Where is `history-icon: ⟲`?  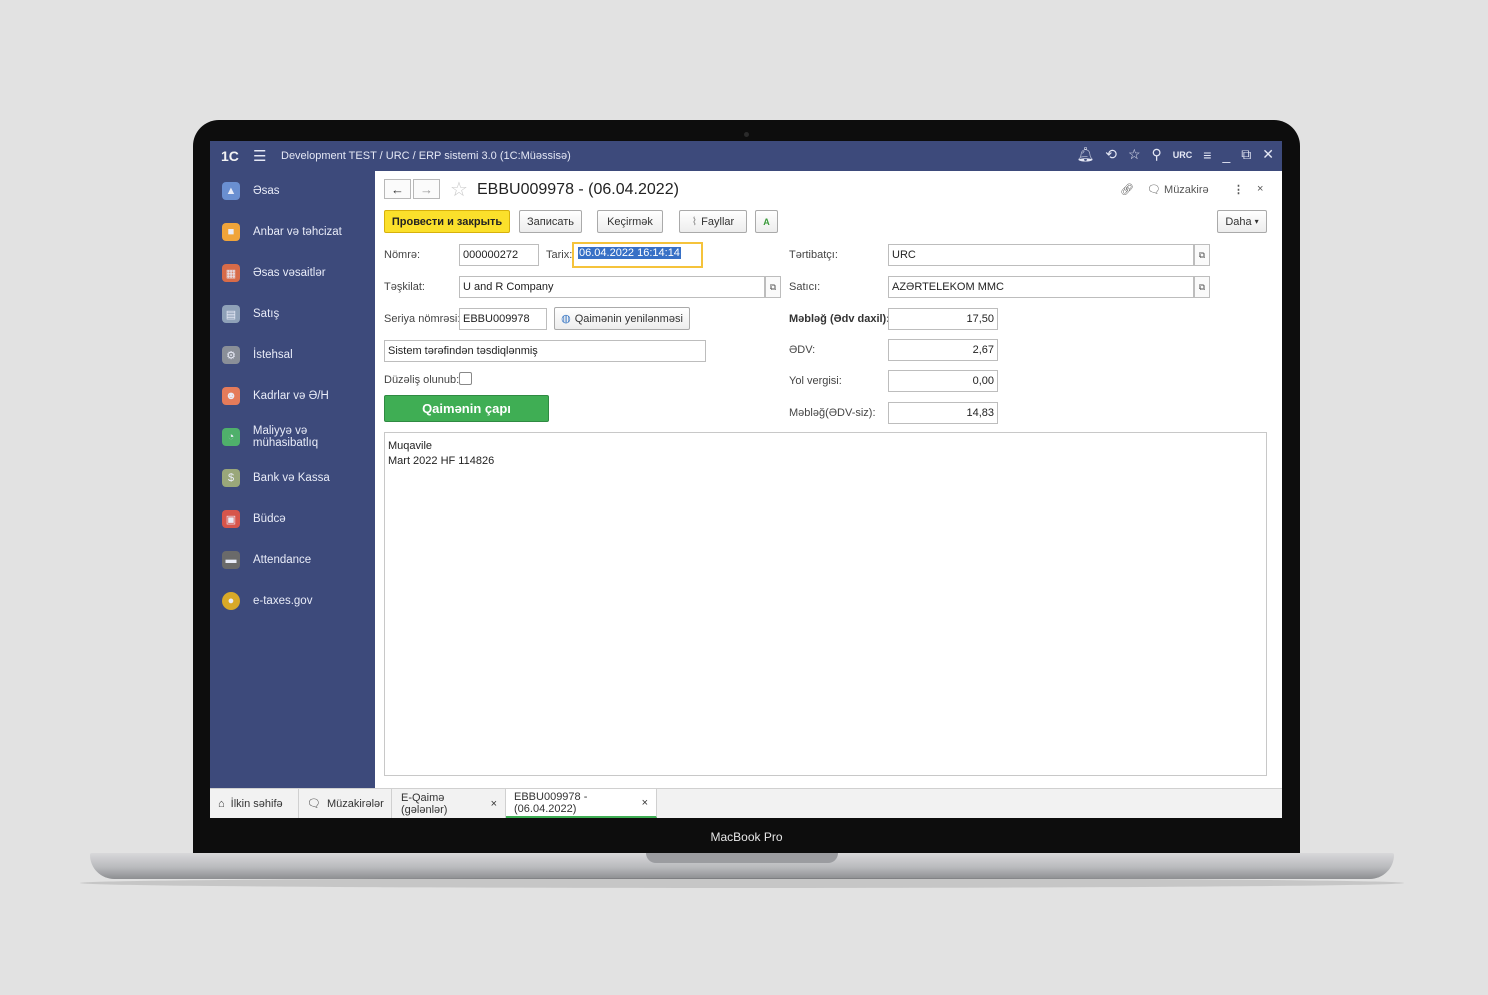
history-icon: ⟲ is located at coordinates (1111, 154).